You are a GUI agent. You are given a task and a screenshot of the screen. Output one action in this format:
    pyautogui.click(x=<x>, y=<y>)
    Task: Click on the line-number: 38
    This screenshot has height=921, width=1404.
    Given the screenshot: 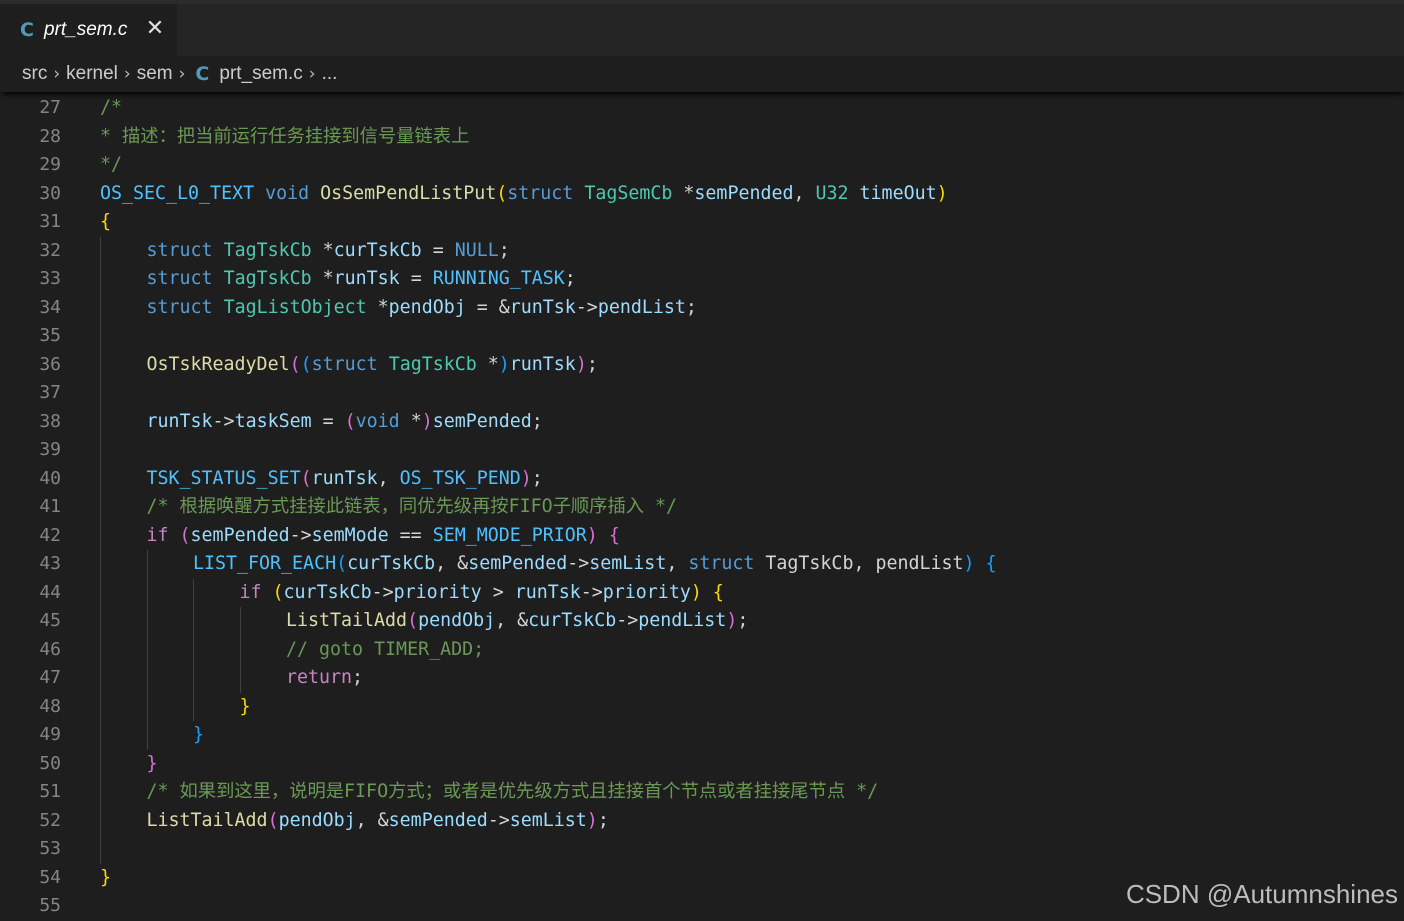 What is the action you would take?
    pyautogui.click(x=30, y=422)
    